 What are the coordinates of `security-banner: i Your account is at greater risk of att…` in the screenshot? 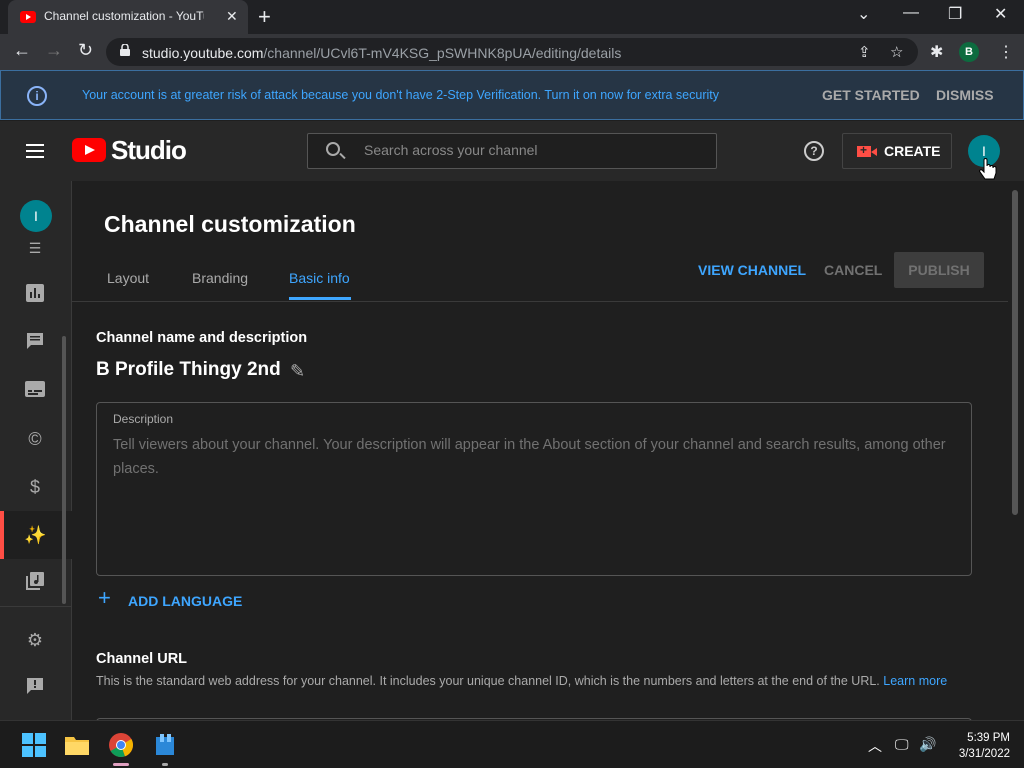 It's located at (512, 95).